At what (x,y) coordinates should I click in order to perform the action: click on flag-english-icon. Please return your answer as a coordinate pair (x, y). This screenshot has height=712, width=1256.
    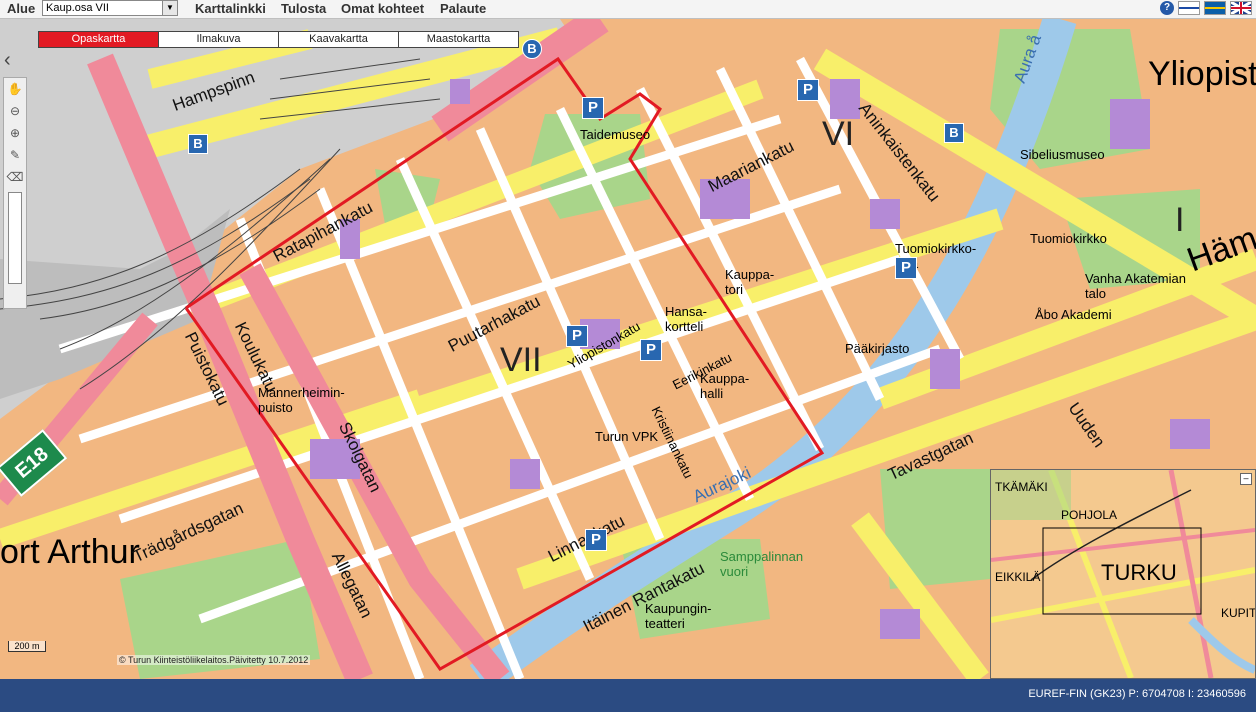
    Looking at the image, I should click on (1241, 8).